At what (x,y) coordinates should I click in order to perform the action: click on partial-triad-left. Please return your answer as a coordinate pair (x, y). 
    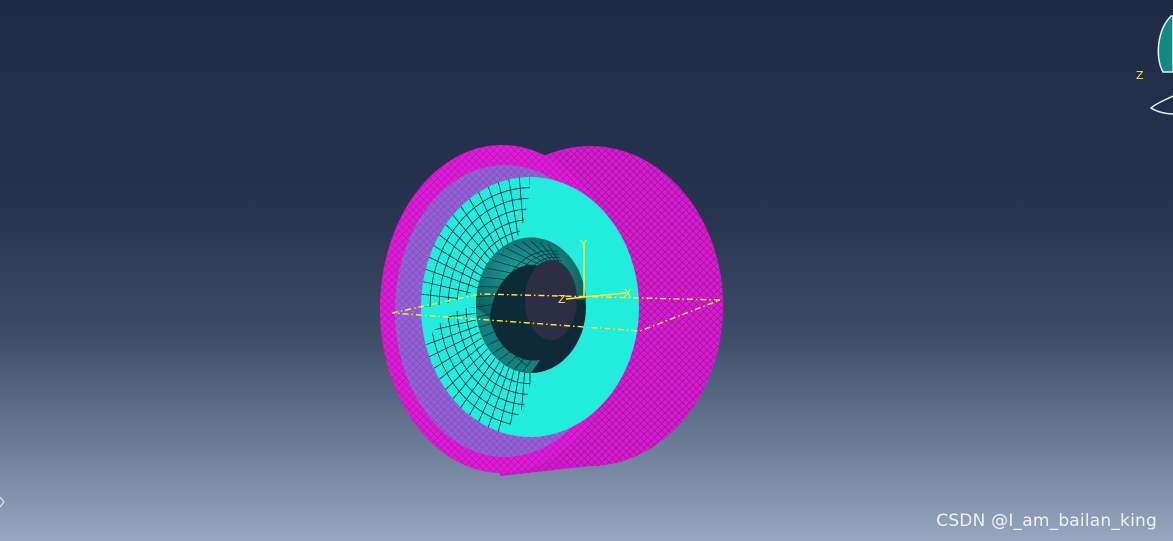
    Looking at the image, I should click on (2, 502).